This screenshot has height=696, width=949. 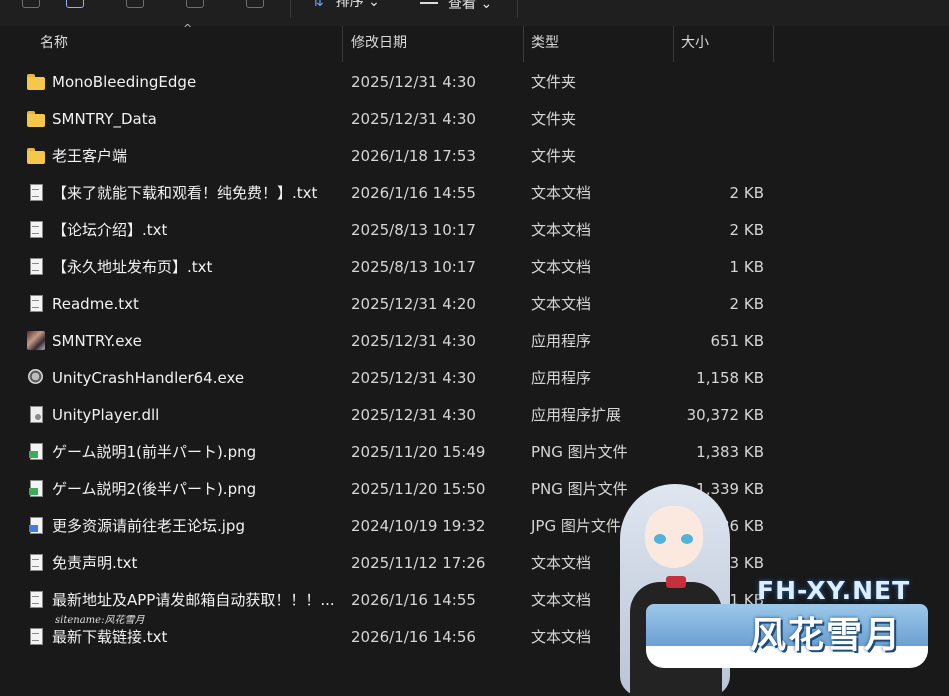 What do you see at coordinates (576, 415) in the screenshot?
I see `file-type: 应用程序扩展` at bounding box center [576, 415].